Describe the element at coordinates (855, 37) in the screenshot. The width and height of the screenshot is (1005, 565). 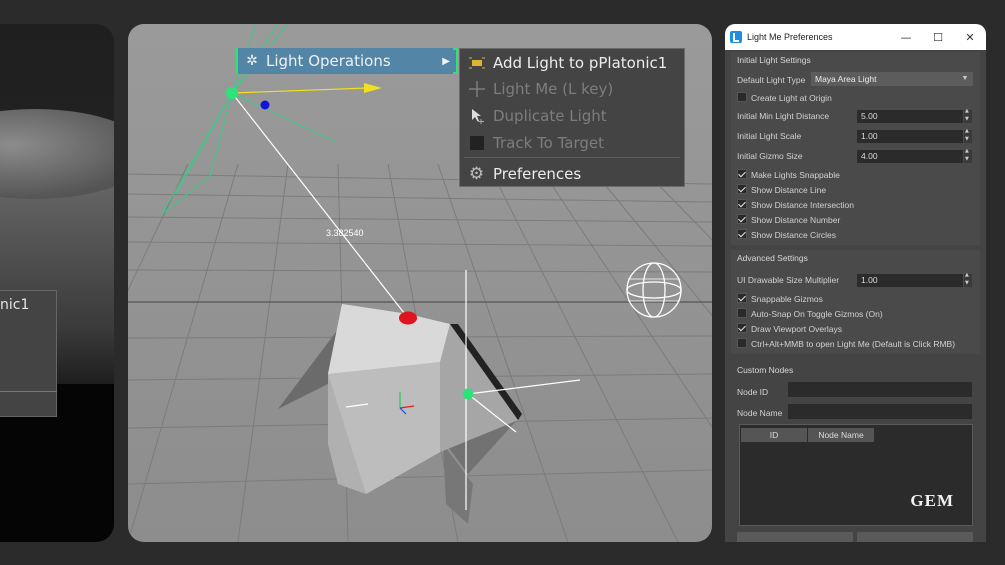
I see `window-titlebar: Light Me Preferences — ☐ ✕` at that location.